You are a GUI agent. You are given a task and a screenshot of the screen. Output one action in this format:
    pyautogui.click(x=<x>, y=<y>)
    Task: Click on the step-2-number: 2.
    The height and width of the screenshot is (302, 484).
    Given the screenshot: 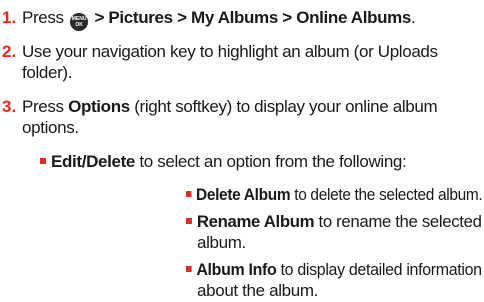 What is the action you would take?
    pyautogui.click(x=9, y=51)
    